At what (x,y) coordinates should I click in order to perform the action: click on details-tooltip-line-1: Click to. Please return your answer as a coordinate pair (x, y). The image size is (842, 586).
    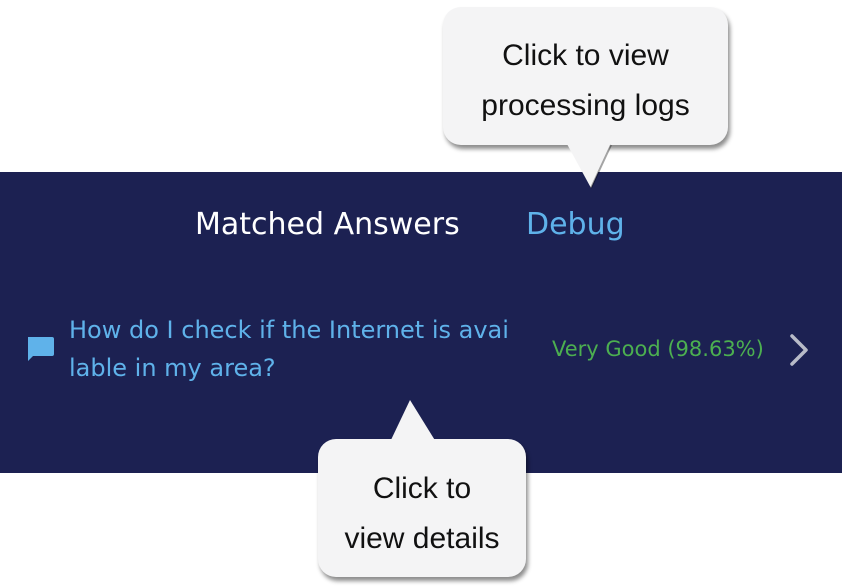
    Looking at the image, I should click on (422, 488).